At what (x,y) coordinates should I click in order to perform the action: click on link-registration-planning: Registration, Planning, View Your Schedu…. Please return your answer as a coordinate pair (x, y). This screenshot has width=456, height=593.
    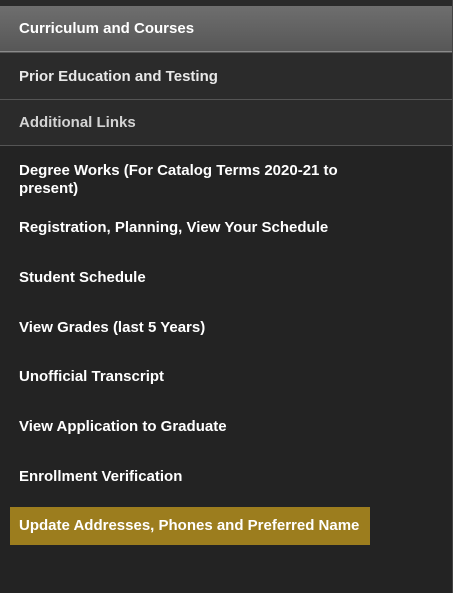
    Looking at the image, I should click on (226, 228).